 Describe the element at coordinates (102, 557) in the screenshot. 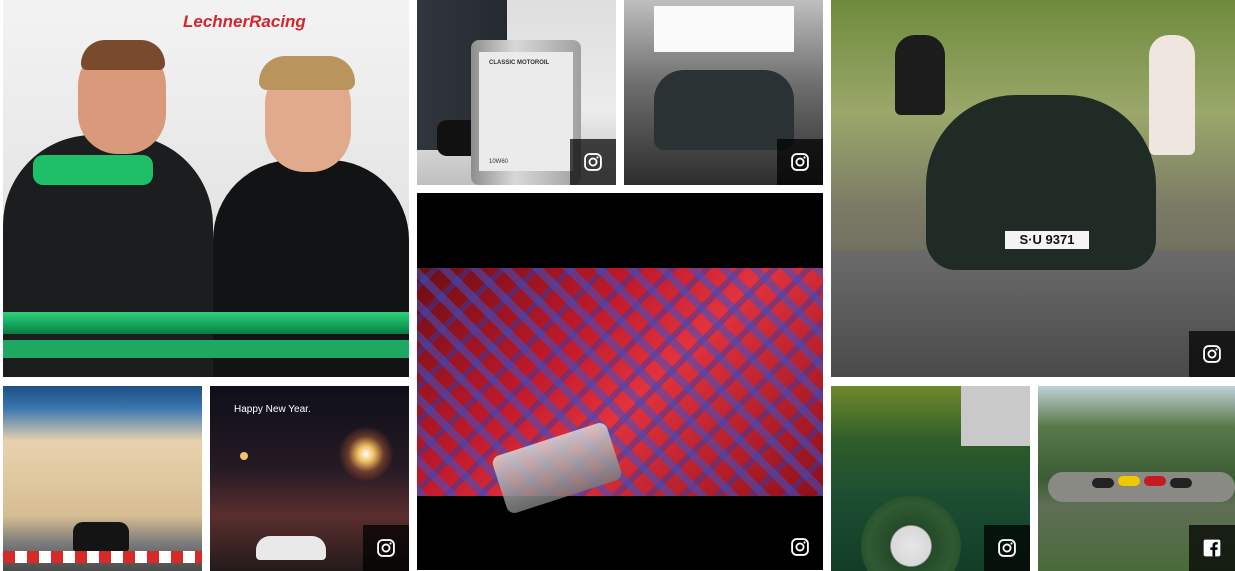

I see `track-curb` at that location.